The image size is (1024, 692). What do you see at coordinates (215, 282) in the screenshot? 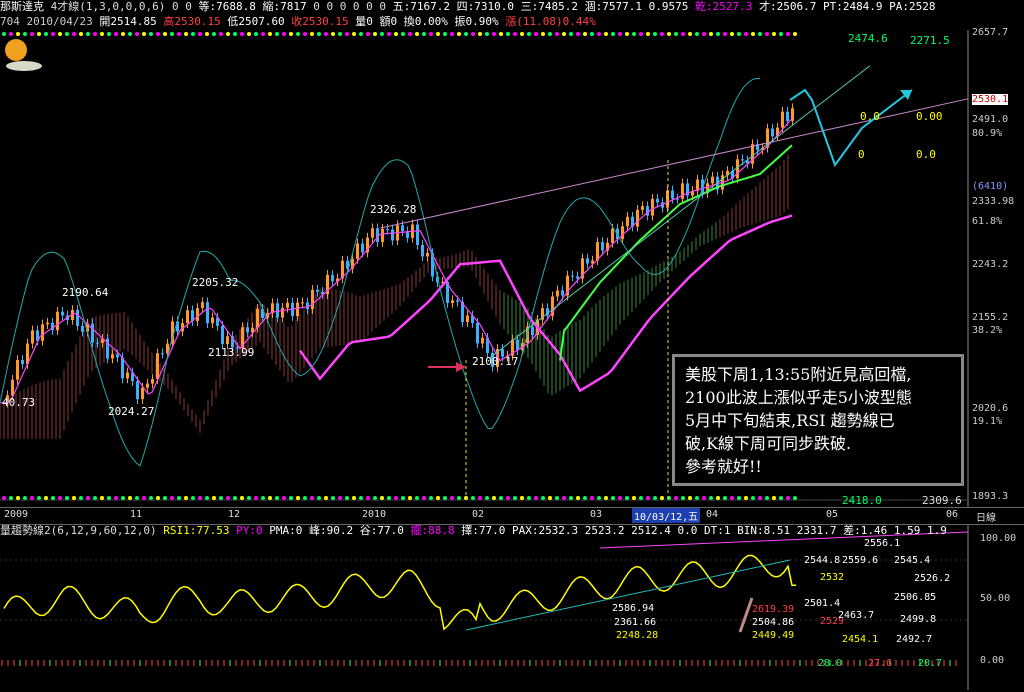
I see `price-label-1: 2205.32` at bounding box center [215, 282].